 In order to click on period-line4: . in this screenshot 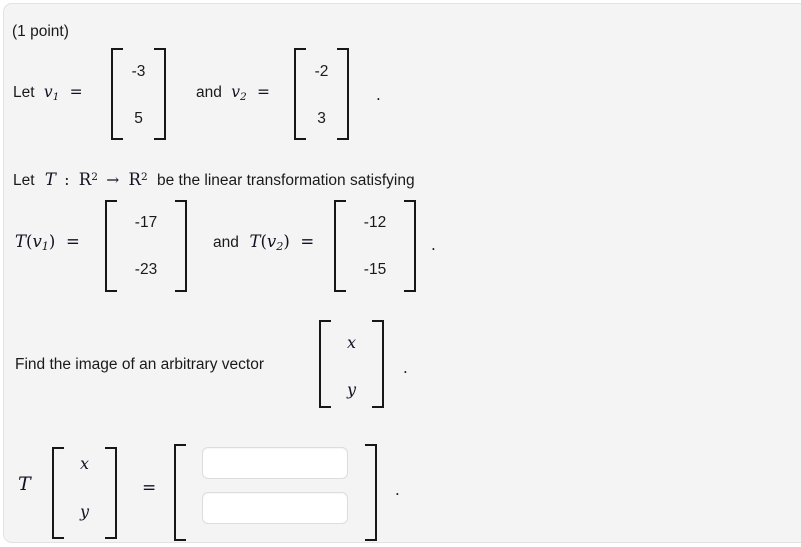, I will do `click(405, 368)`.